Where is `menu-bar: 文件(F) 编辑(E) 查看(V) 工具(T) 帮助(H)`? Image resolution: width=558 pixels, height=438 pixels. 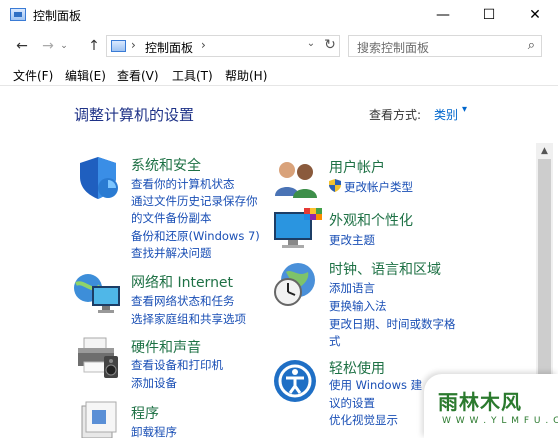
menu-bar: 文件(F) 编辑(E) 查看(V) 工具(T) 帮助(H) is located at coordinates (279, 75).